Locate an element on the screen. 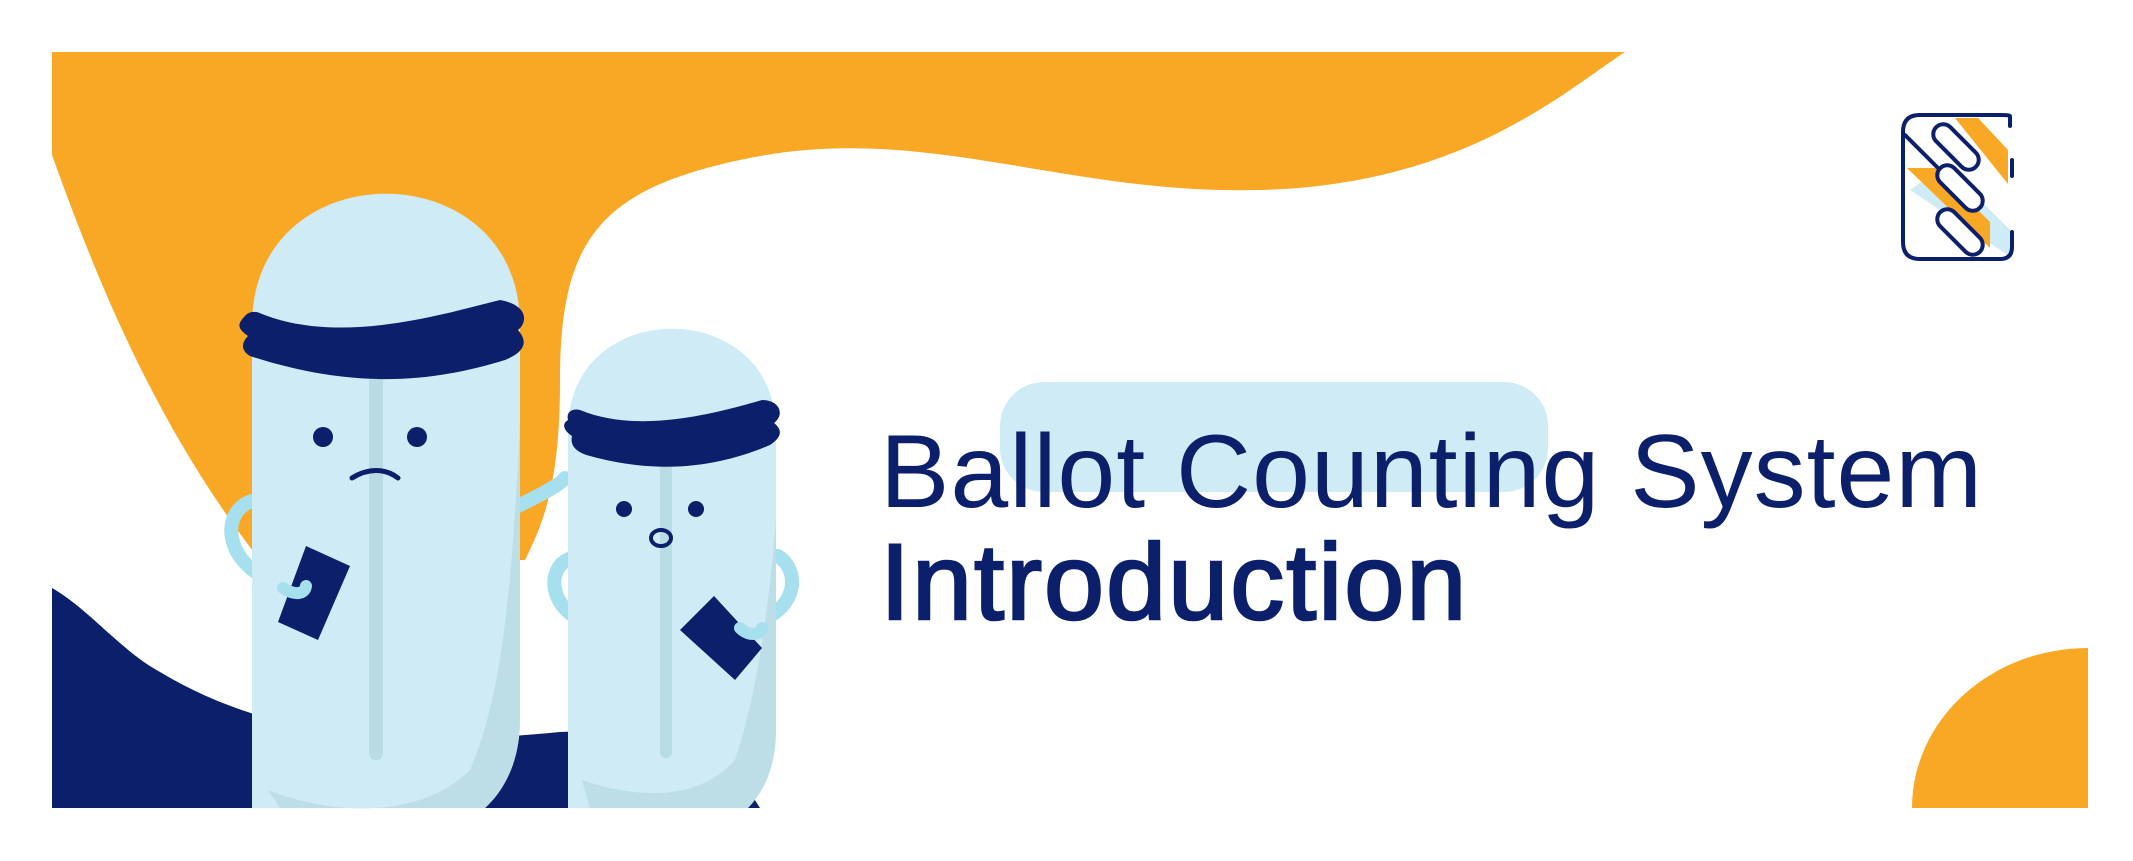 This screenshot has width=2133, height=861. paperclip-chain-logo-icon is located at coordinates (1957, 187).